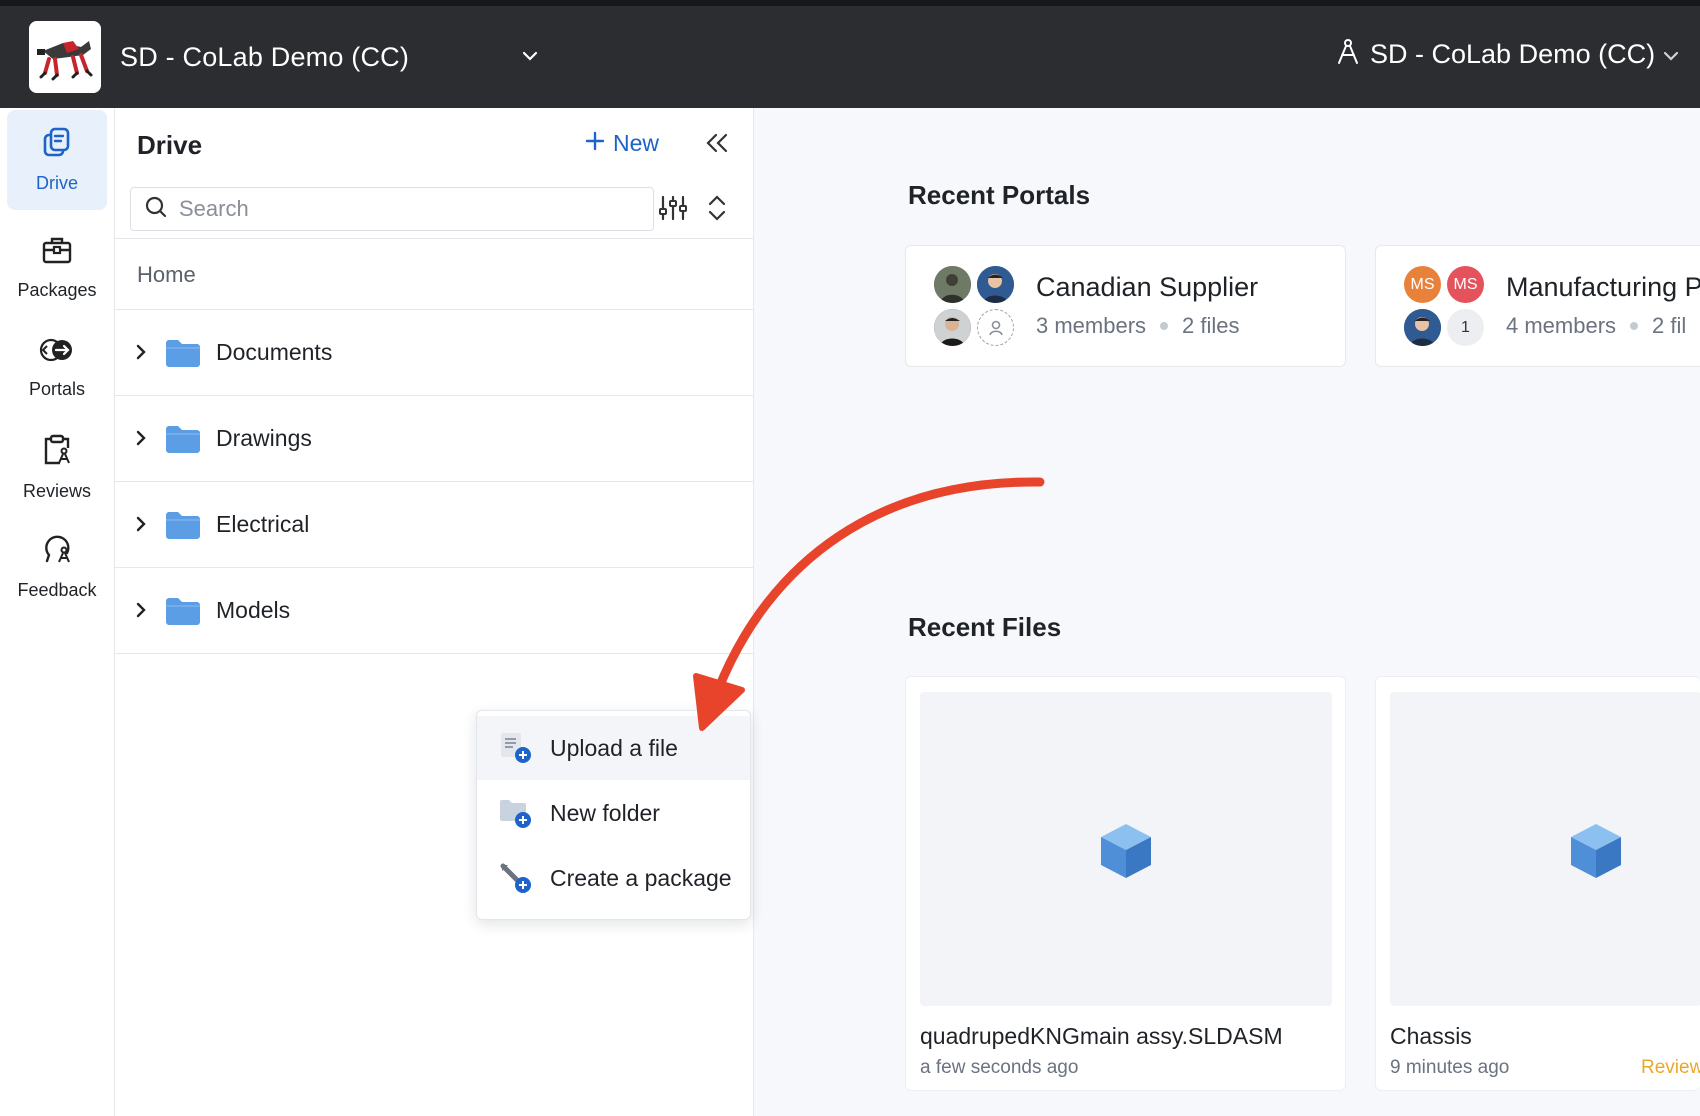  I want to click on portal-members: 3 members, so click(1091, 325).